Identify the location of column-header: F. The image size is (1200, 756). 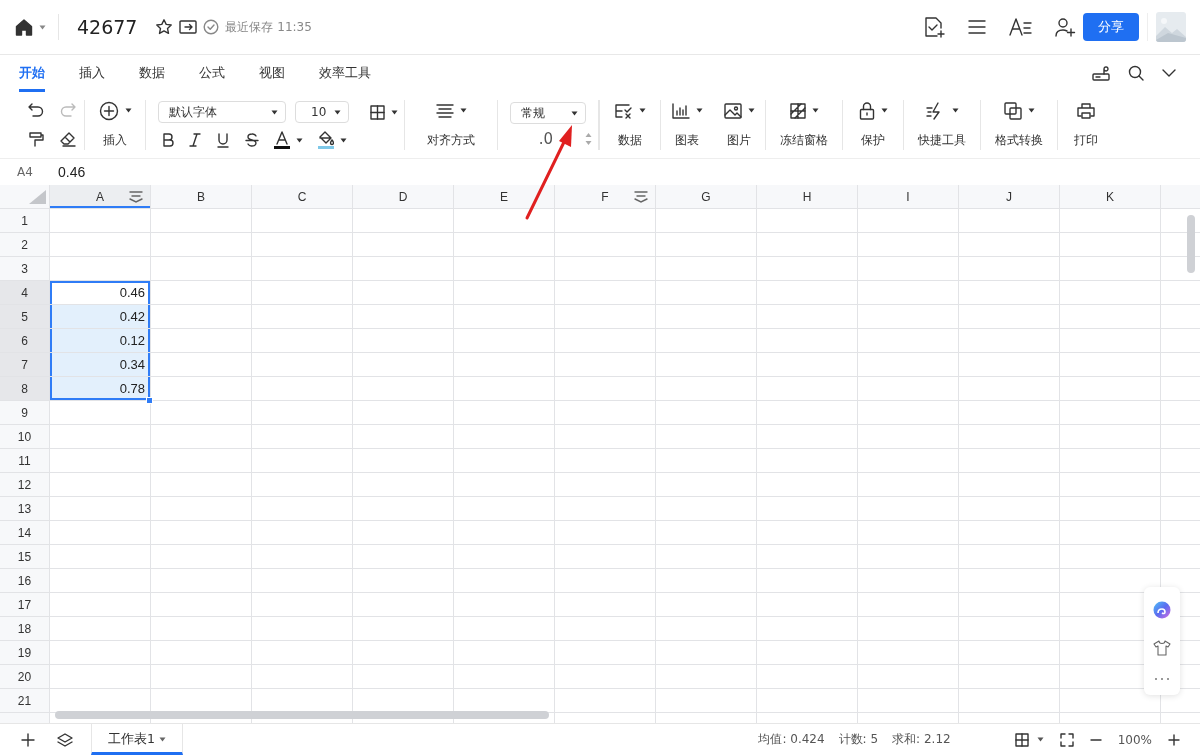
(605, 196).